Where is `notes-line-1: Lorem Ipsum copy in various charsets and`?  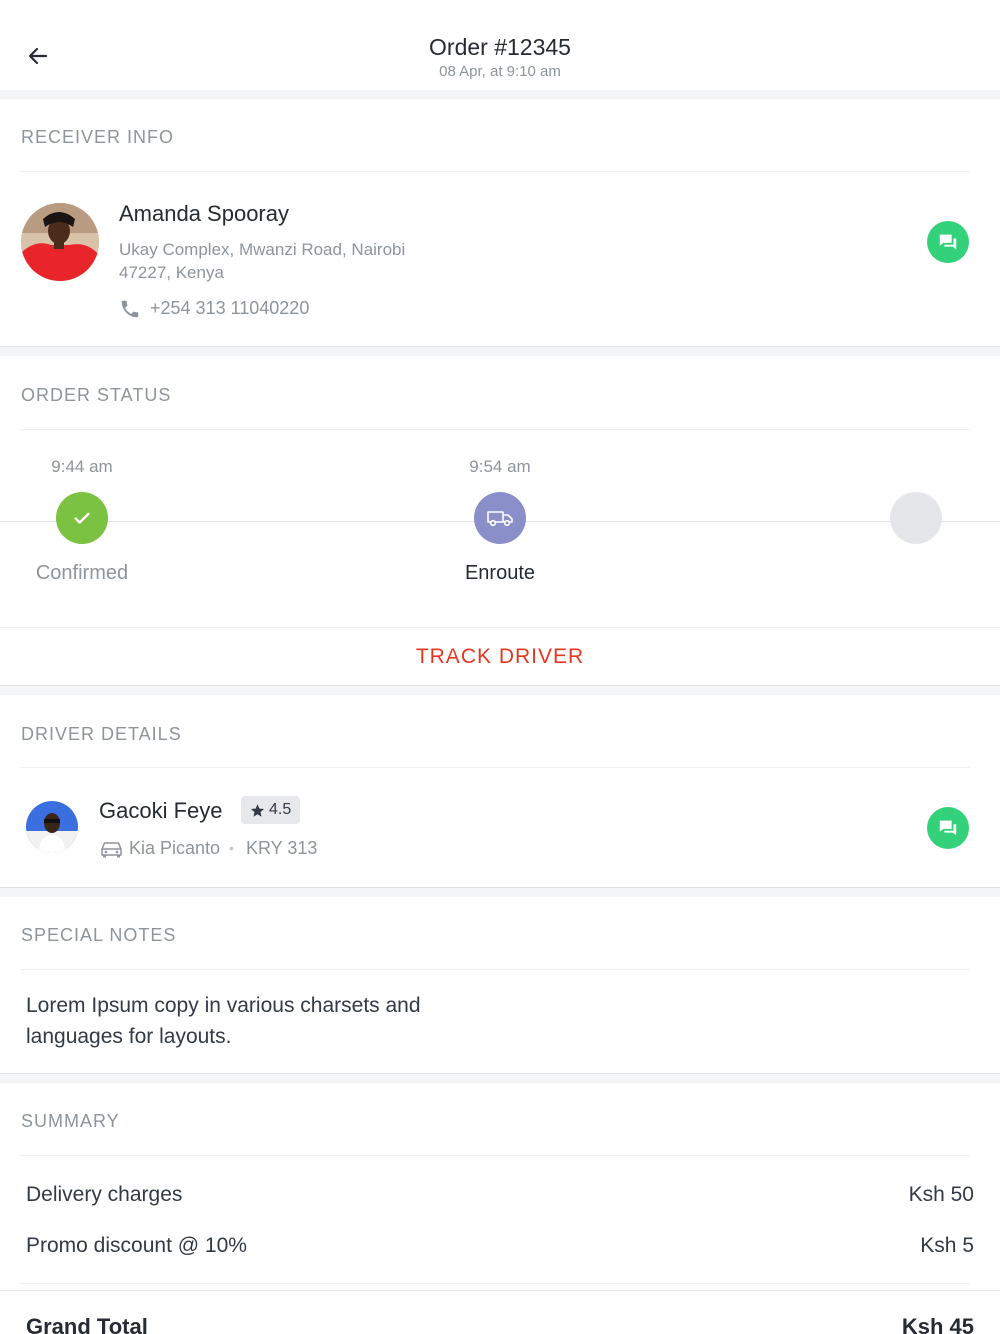
notes-line-1: Lorem Ipsum copy in various charsets and is located at coordinates (223, 1005).